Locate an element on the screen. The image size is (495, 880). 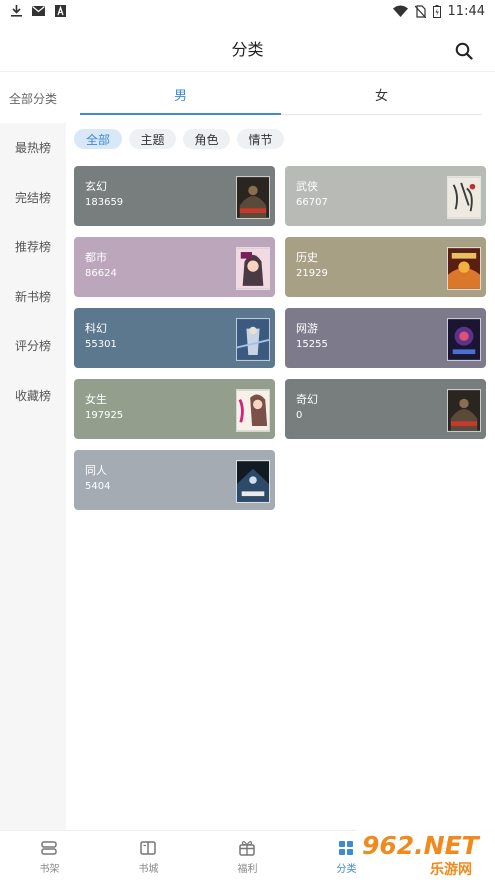
chip-label: 情节 is located at coordinates (260, 139).